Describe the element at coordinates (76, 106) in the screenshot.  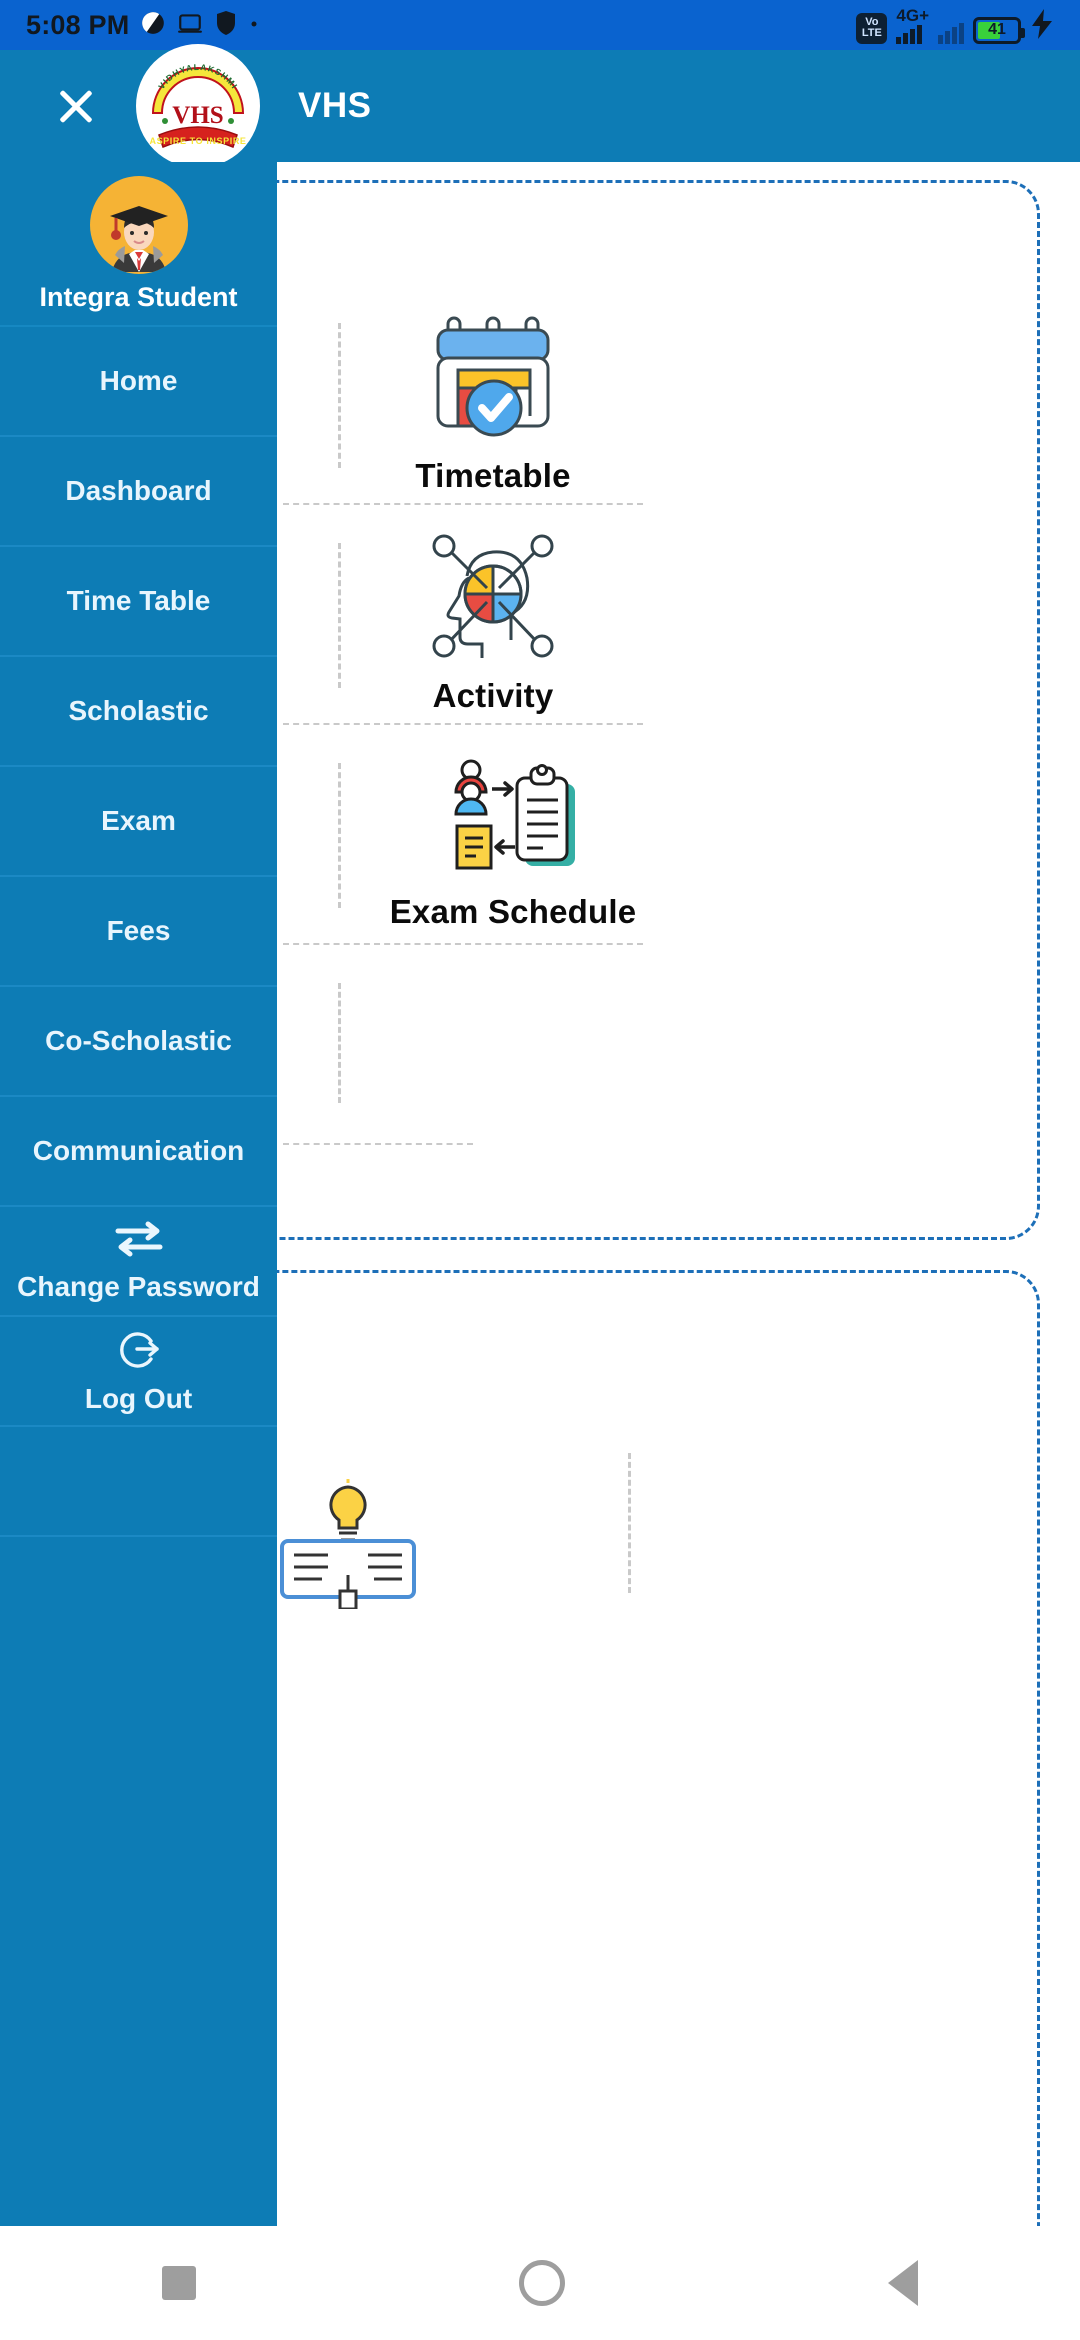
I see `close-icon` at that location.